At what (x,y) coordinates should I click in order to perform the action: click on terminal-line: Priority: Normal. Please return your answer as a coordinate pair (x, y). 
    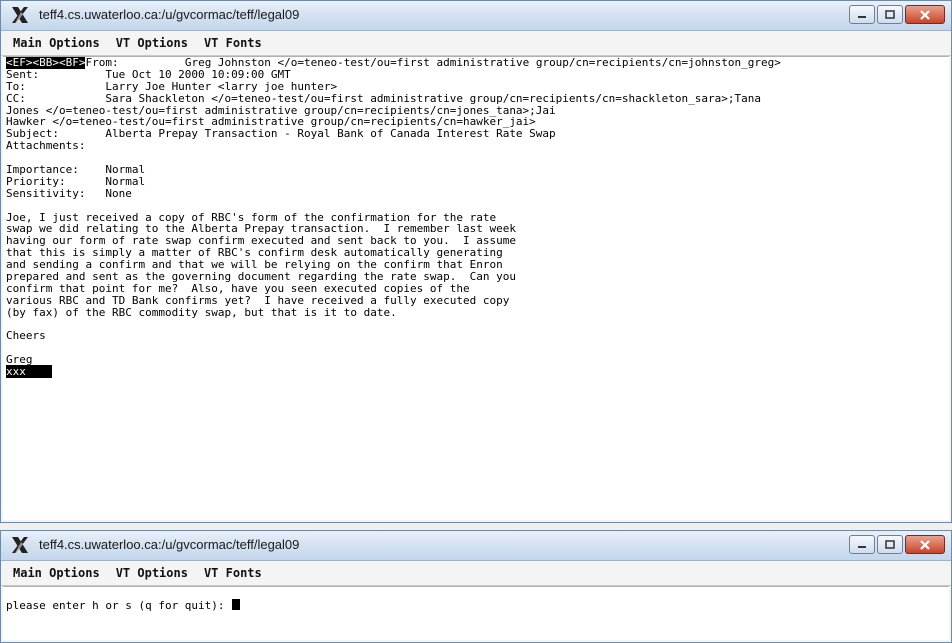
    Looking at the image, I should click on (76, 181).